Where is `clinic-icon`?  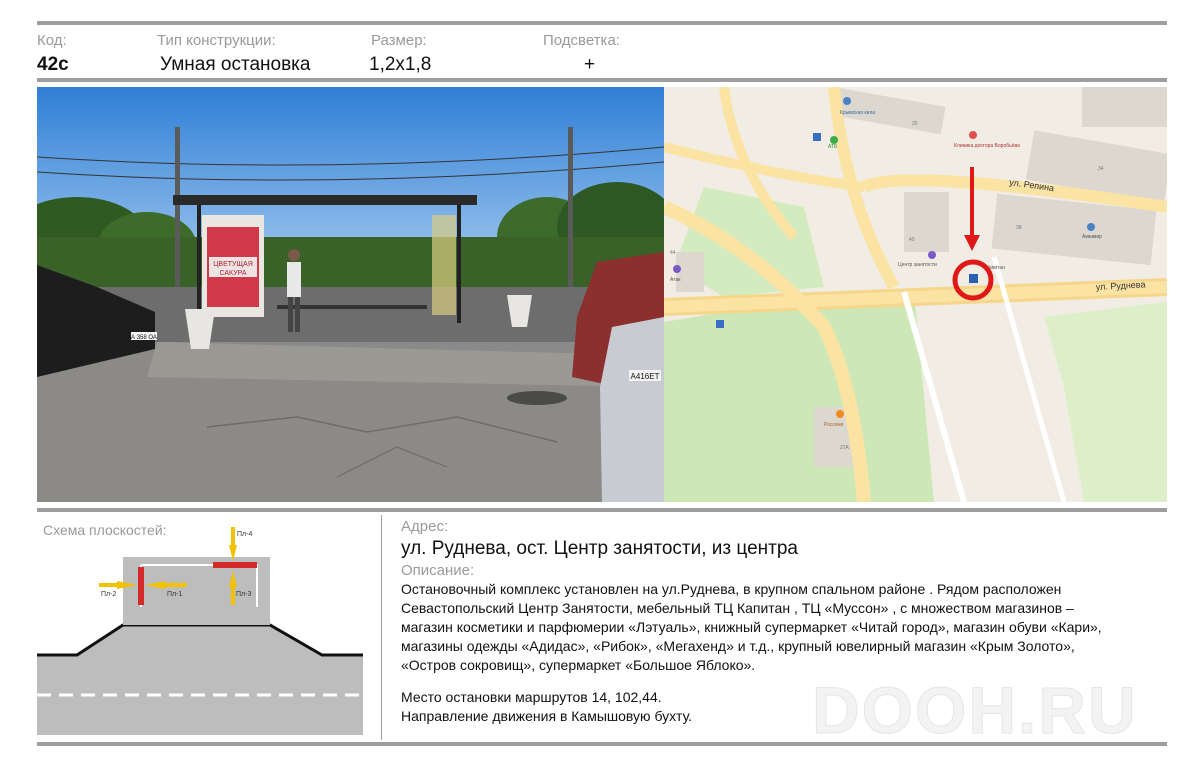 clinic-icon is located at coordinates (973, 135).